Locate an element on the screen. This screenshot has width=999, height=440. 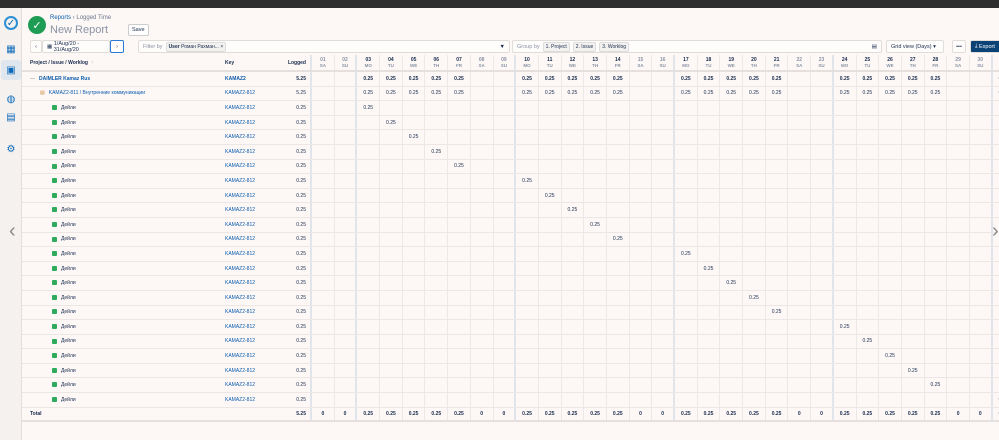
column-header-logged: Logged is located at coordinates (290, 63).